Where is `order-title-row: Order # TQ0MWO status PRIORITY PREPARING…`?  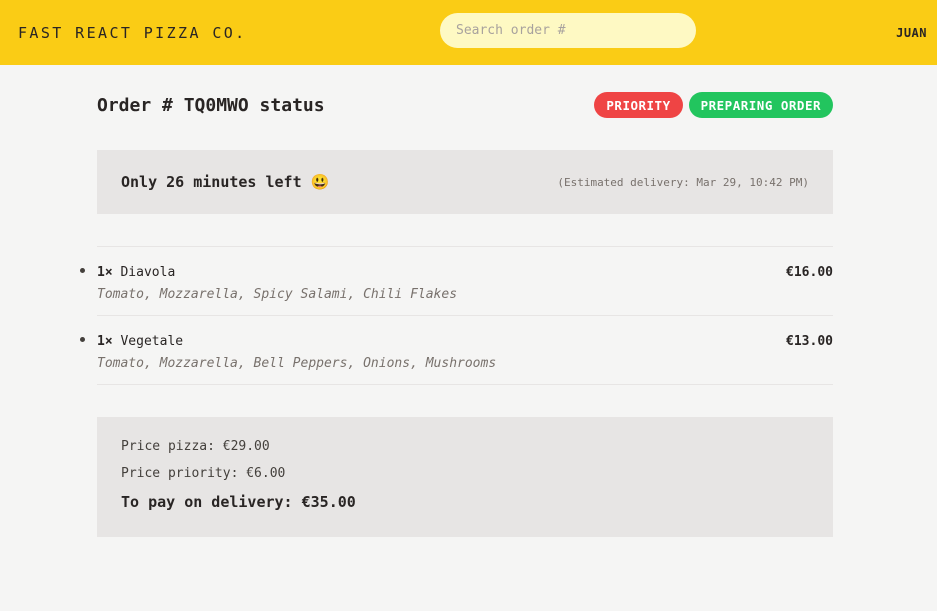 order-title-row: Order # TQ0MWO status PRIORITY PREPARING… is located at coordinates (465, 105).